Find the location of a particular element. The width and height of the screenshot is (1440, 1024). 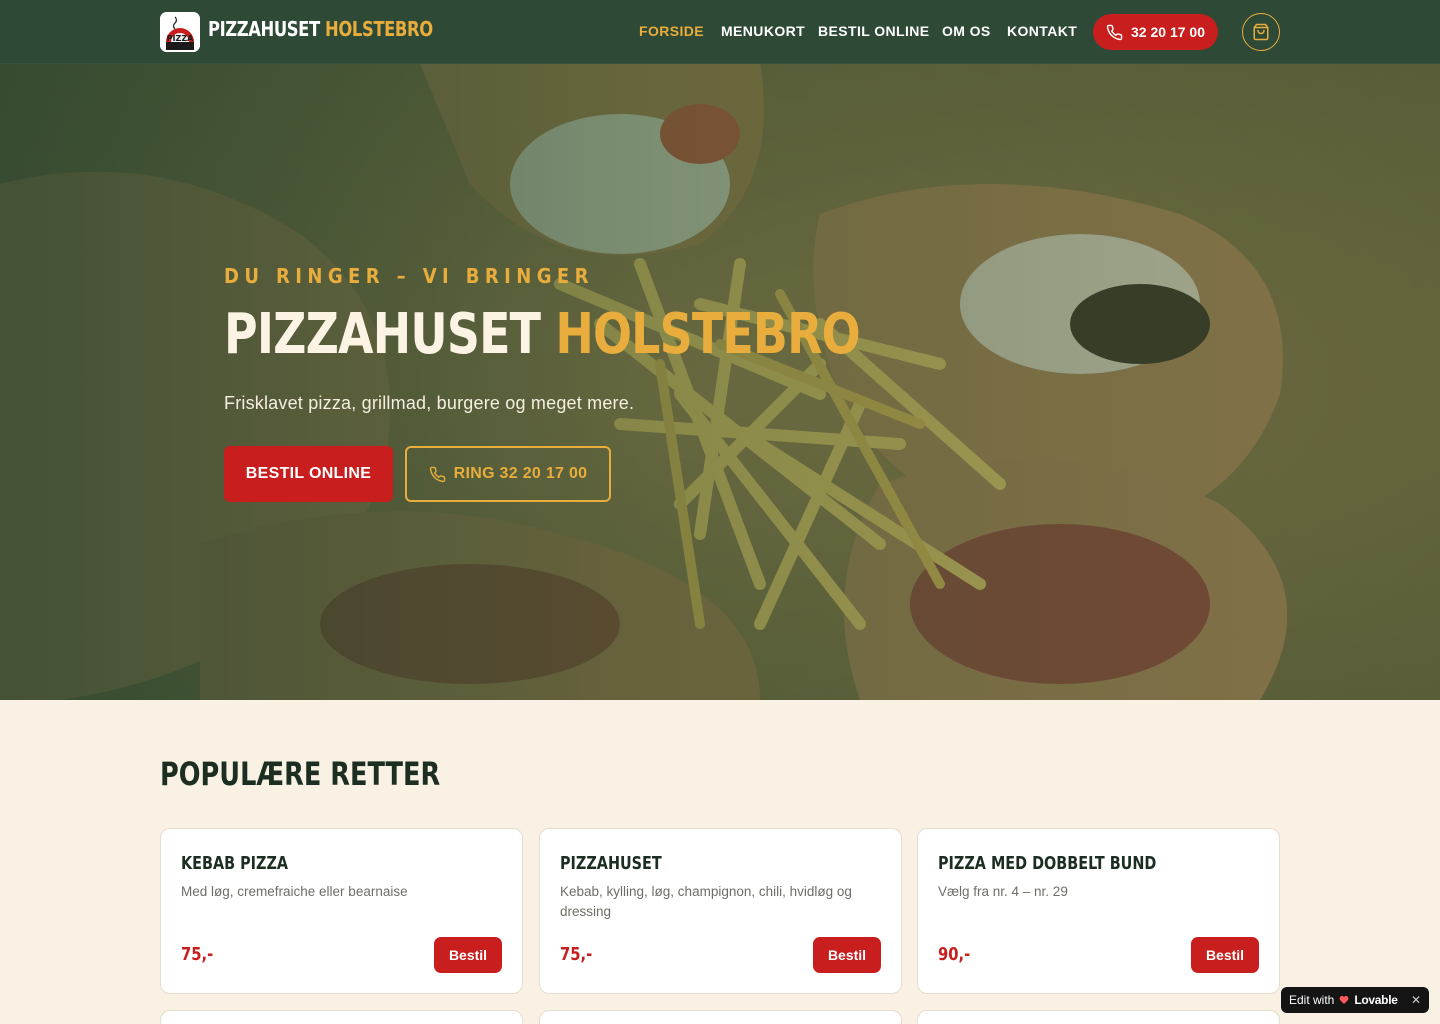

hero-tagline: DU RINGER – VI BRINGER is located at coordinates (409, 276).